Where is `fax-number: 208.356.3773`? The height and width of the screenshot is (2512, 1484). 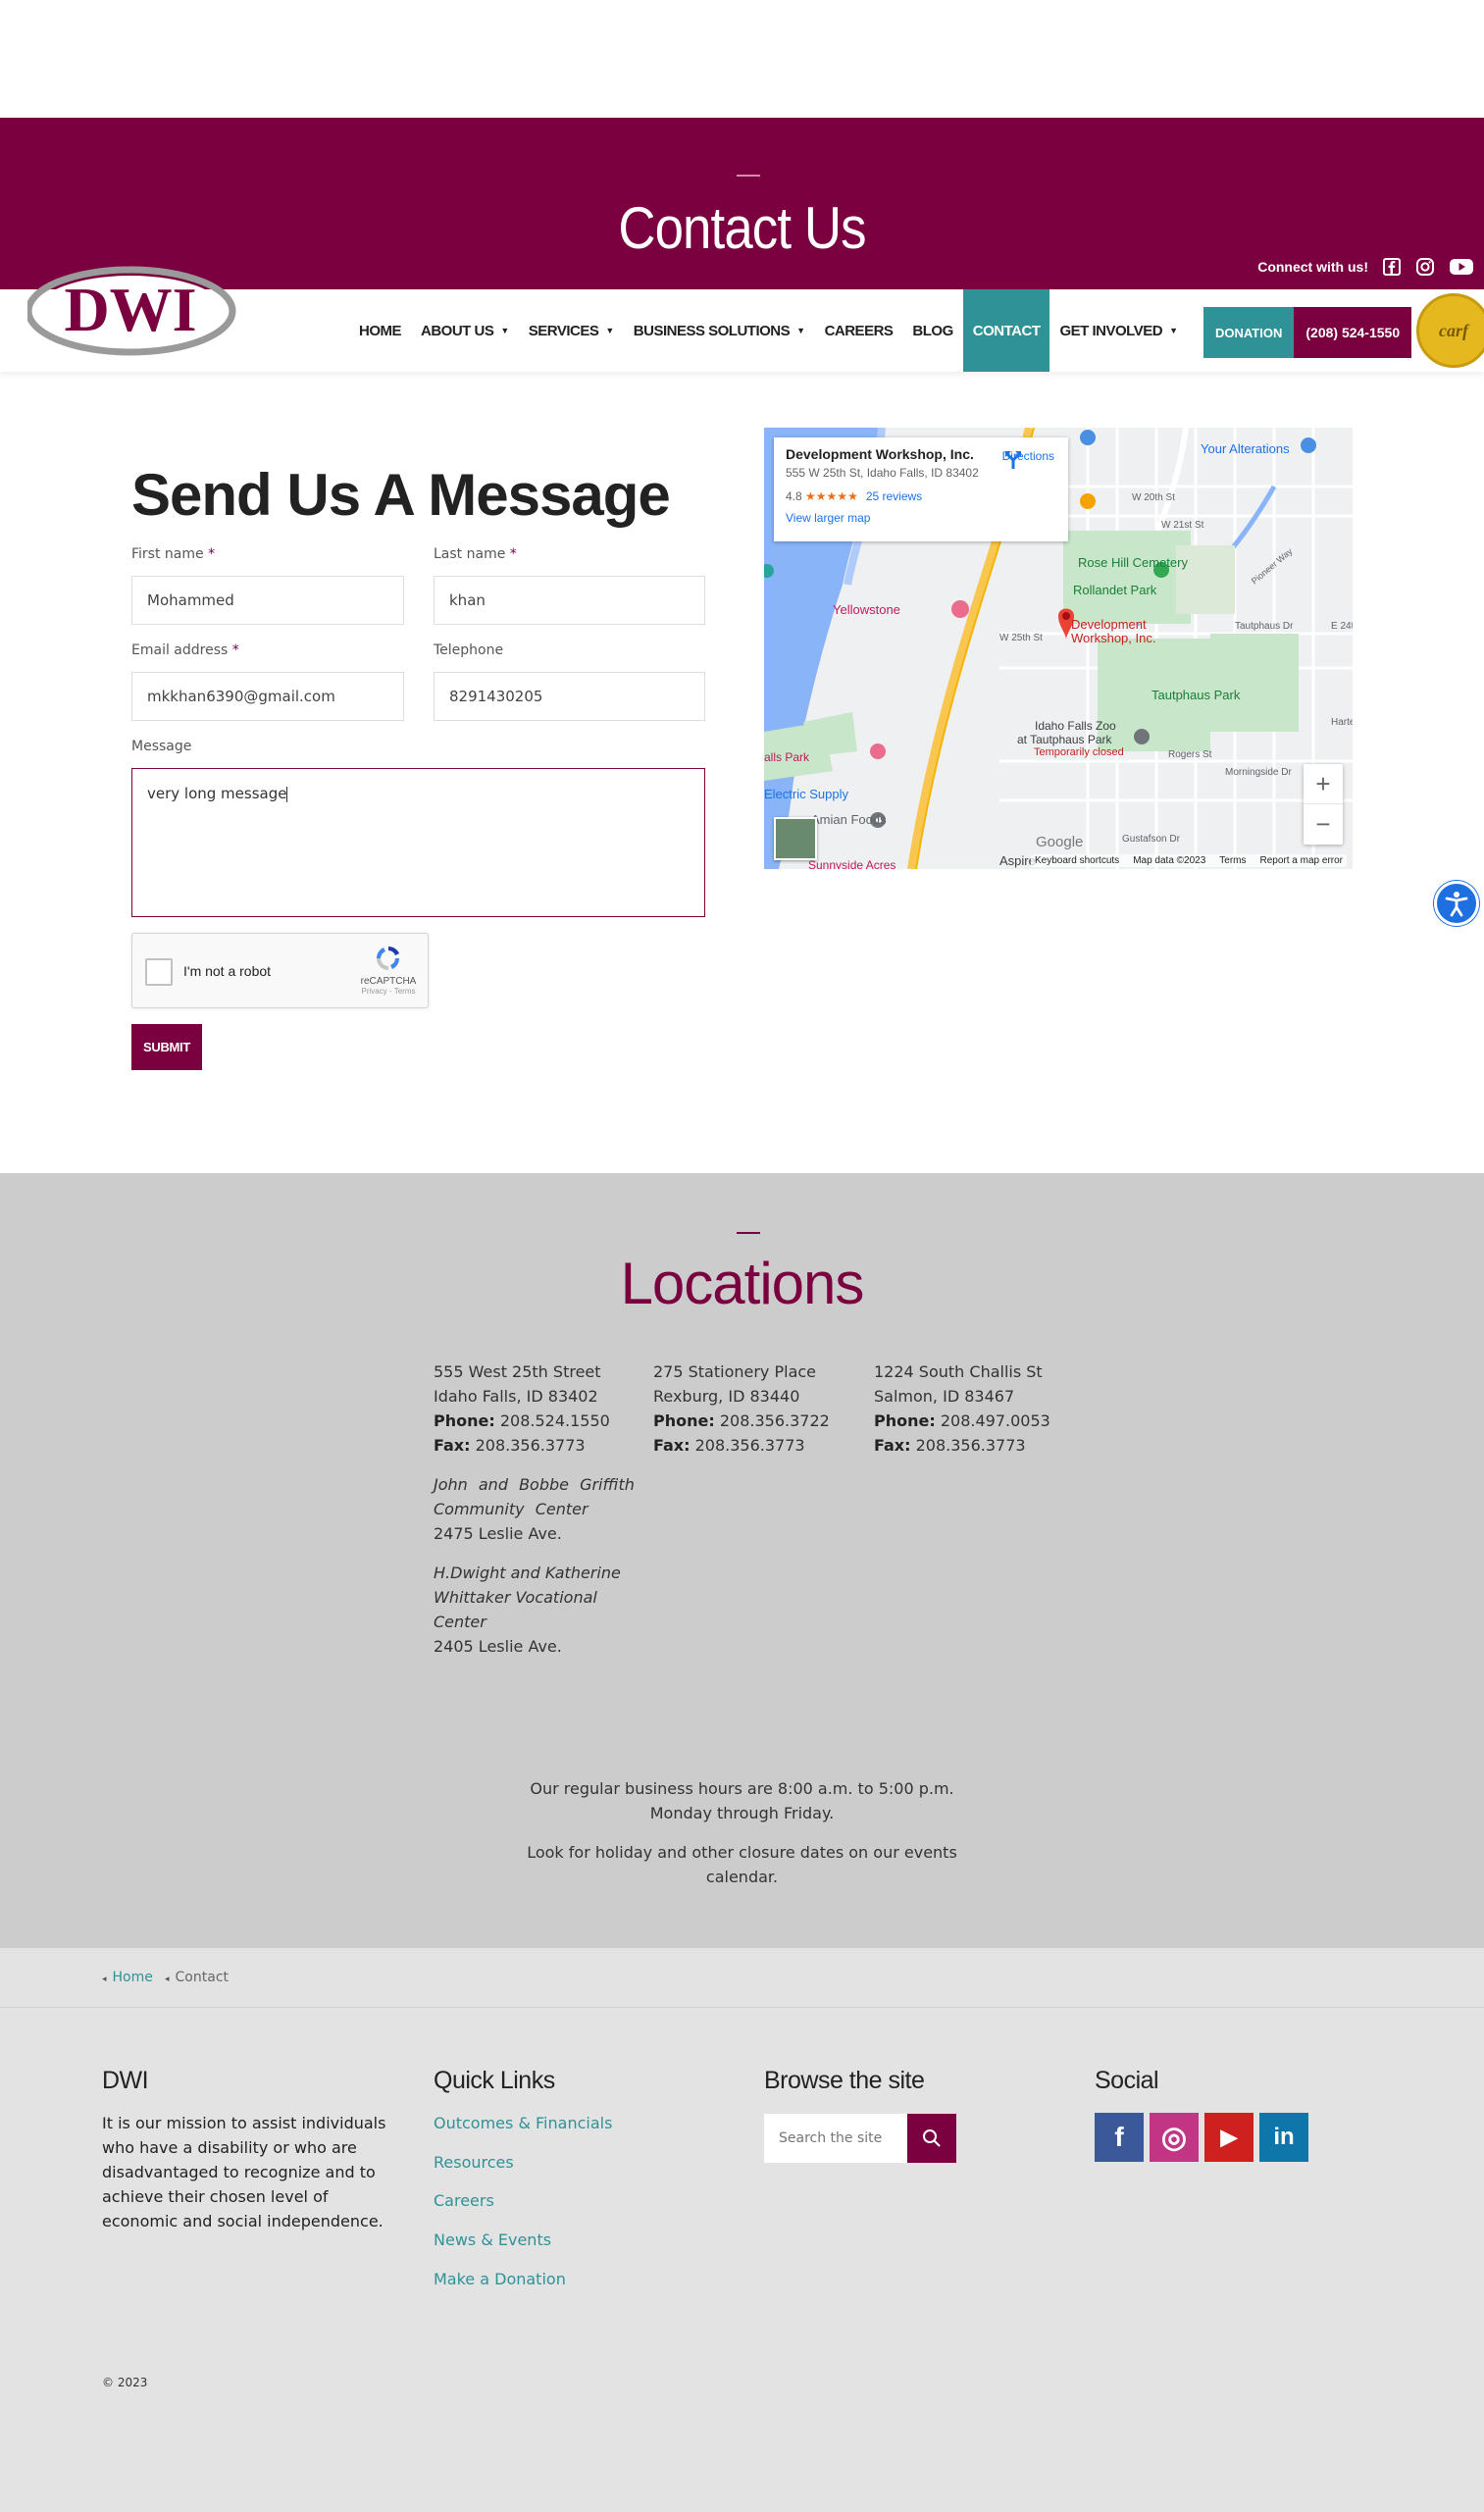
fax-number: 208.356.3773 is located at coordinates (530, 1445).